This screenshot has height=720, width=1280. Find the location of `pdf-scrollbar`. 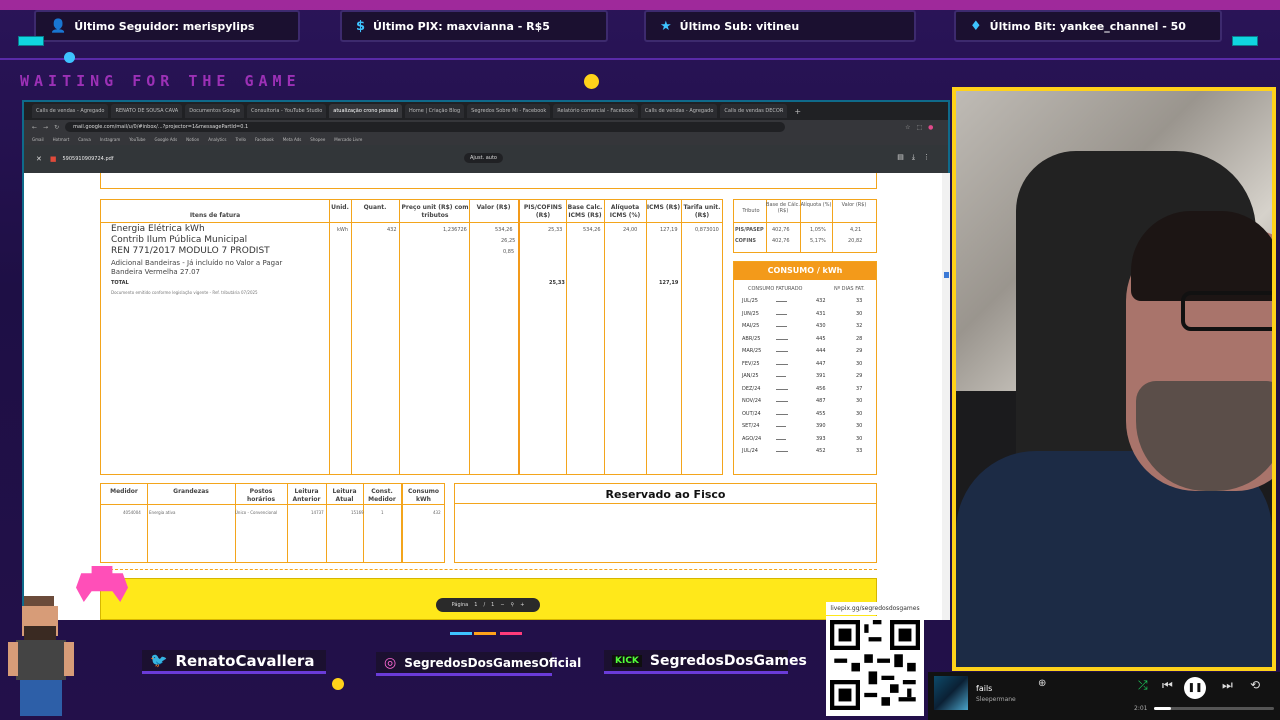

pdf-scrollbar is located at coordinates (946, 396).